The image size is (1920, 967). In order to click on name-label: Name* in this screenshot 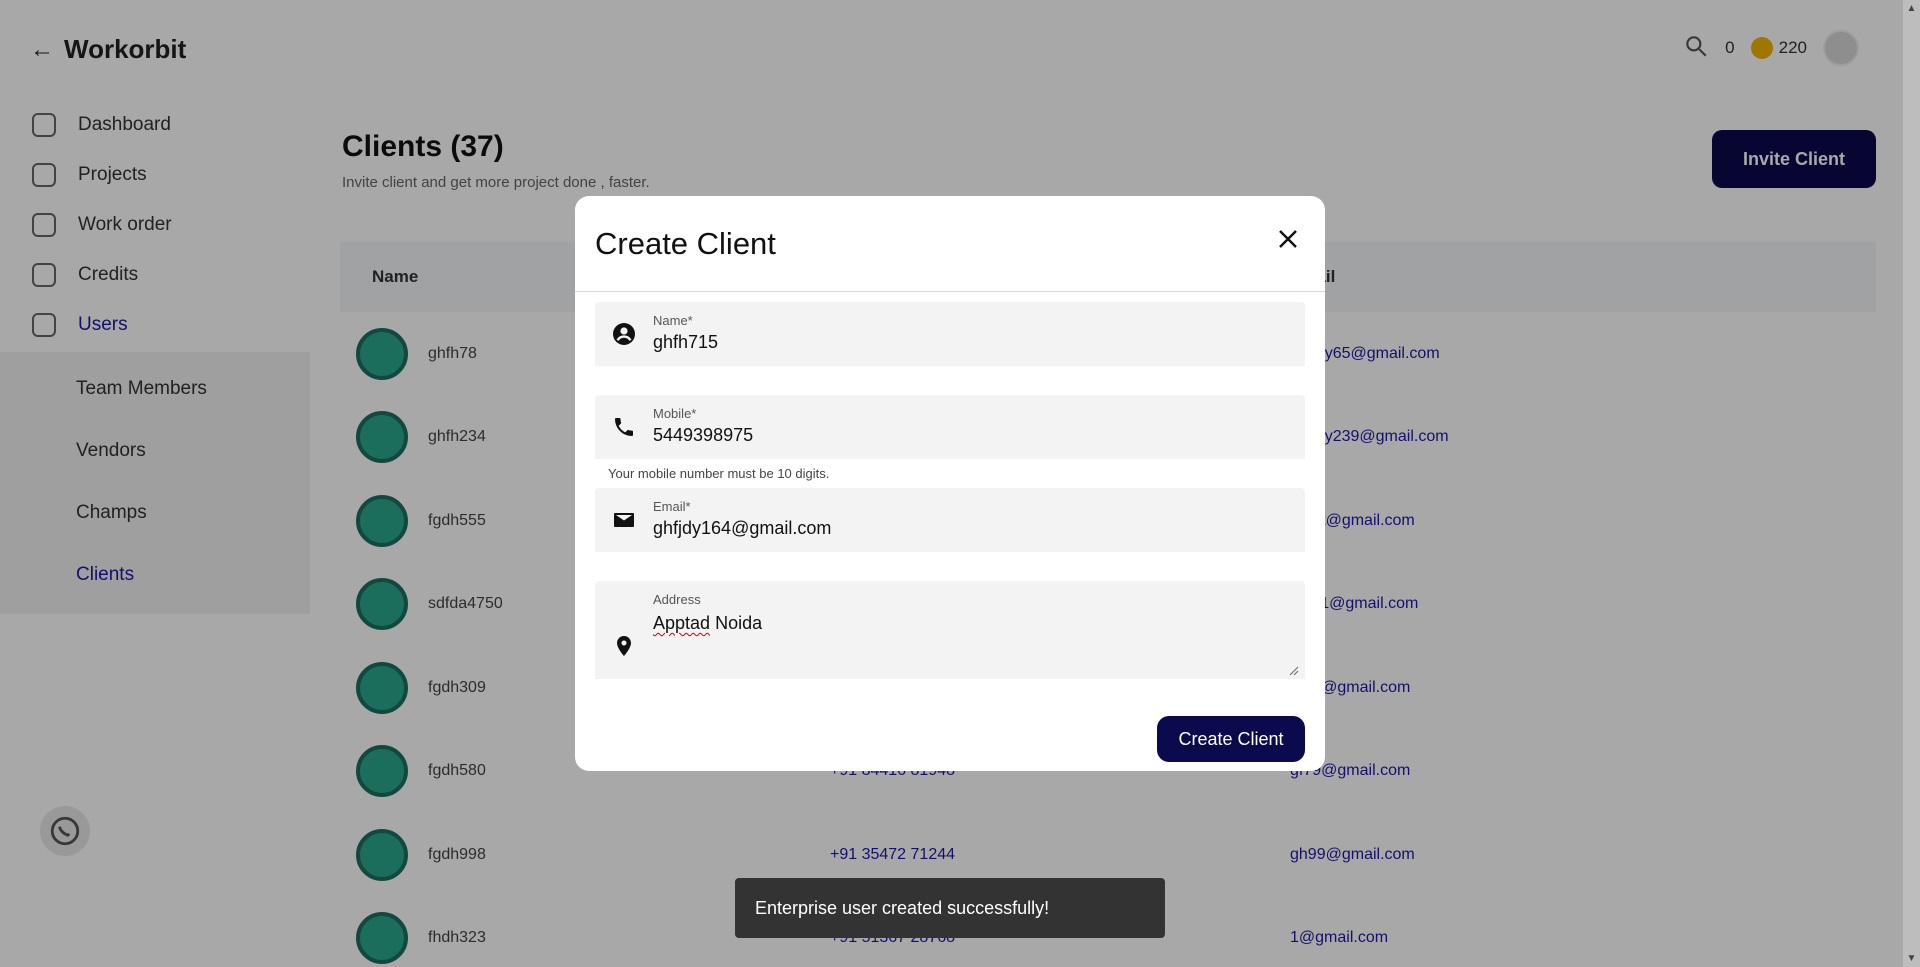, I will do `click(673, 320)`.